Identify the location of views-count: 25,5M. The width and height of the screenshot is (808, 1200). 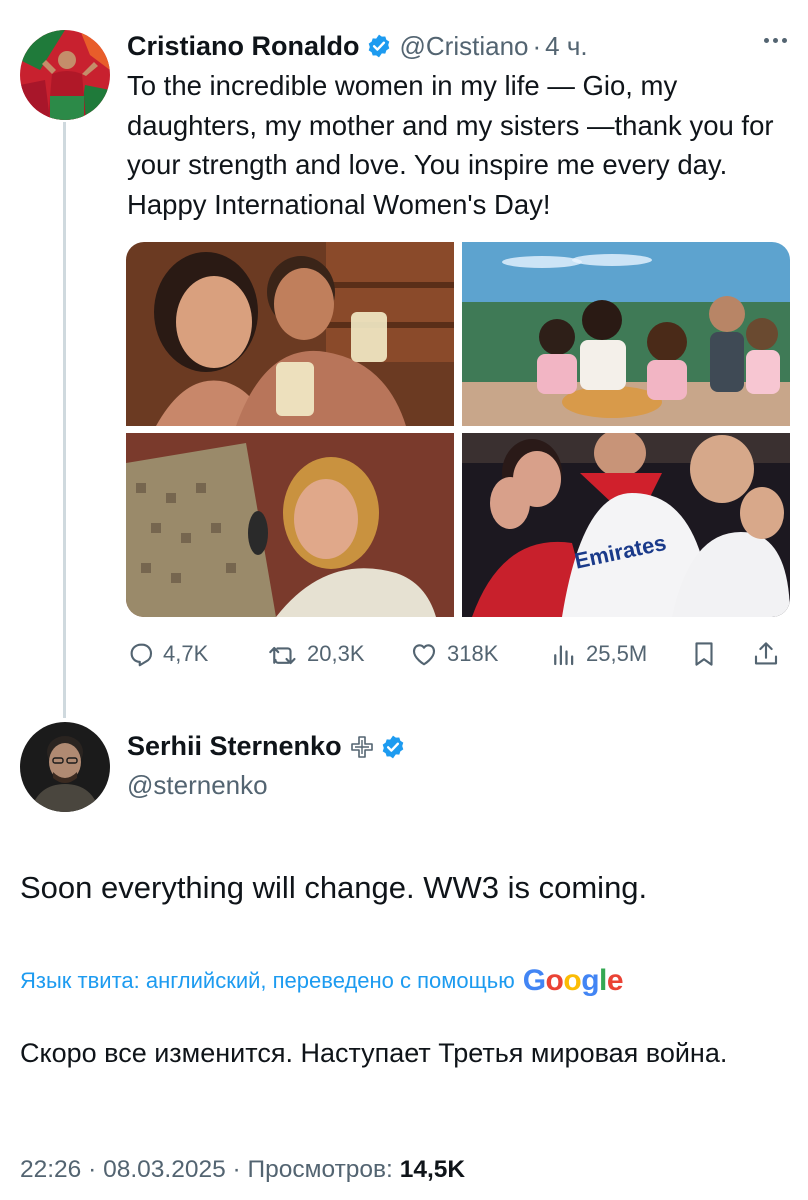
(617, 653).